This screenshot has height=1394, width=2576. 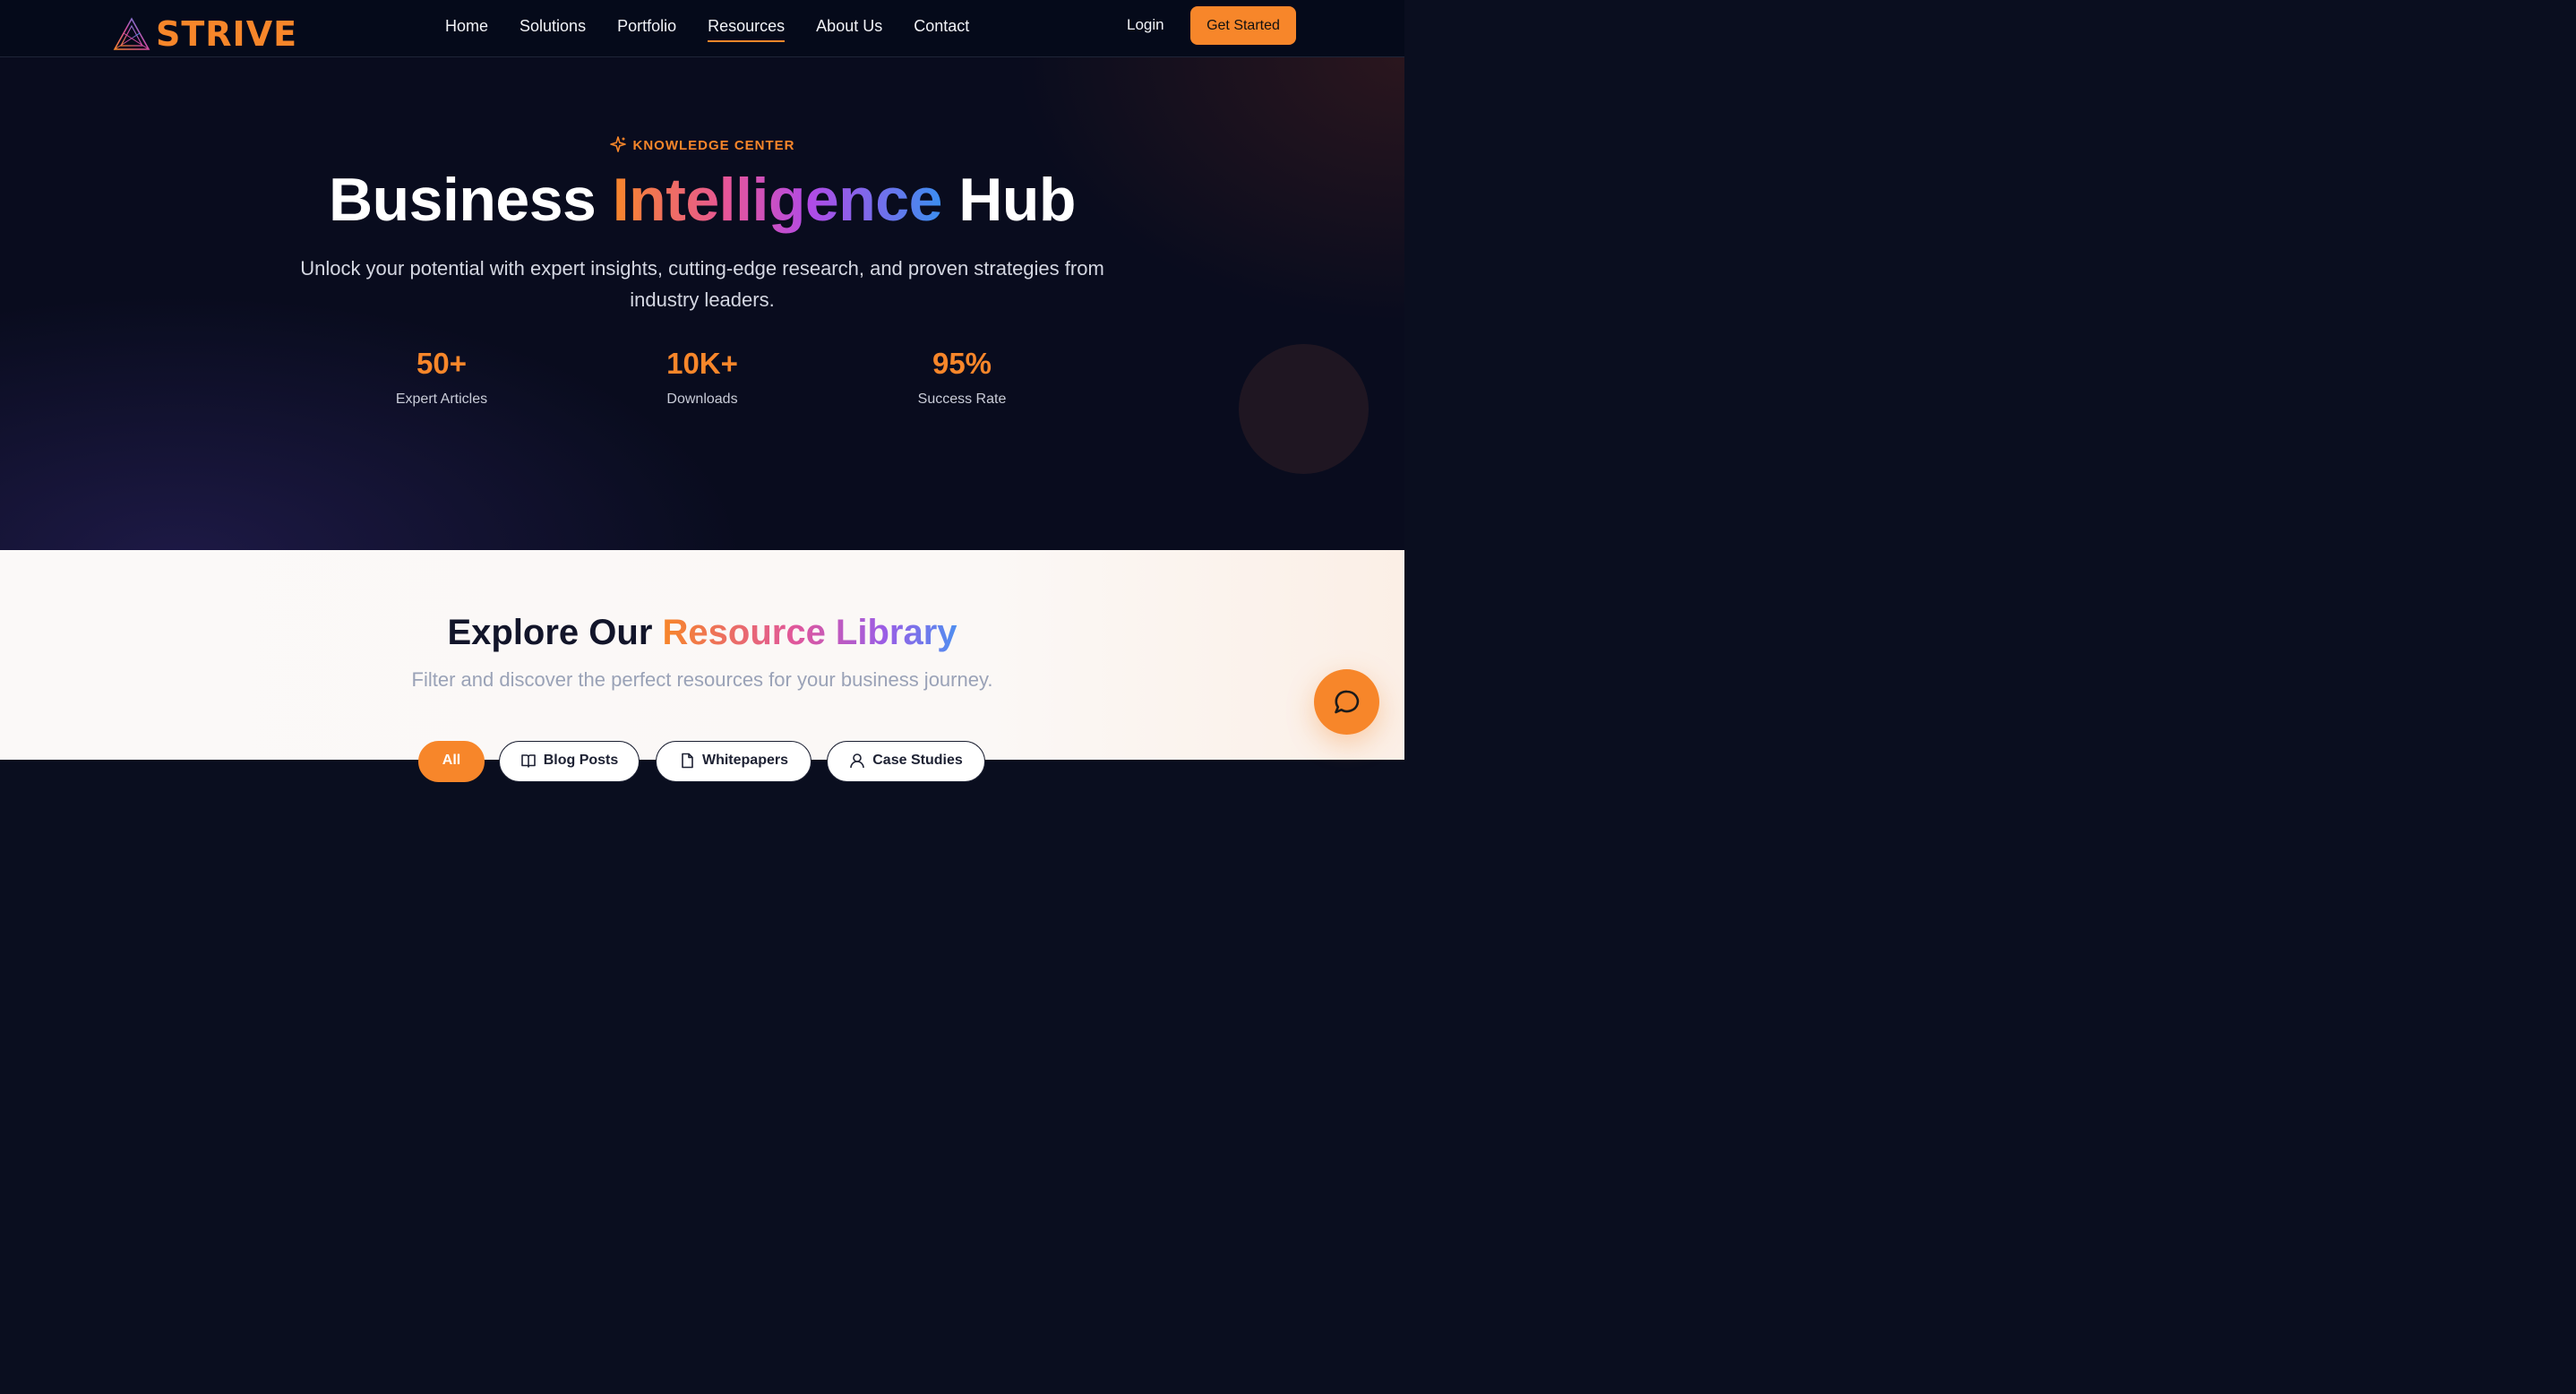 I want to click on stat-value: 95%, so click(x=962, y=363).